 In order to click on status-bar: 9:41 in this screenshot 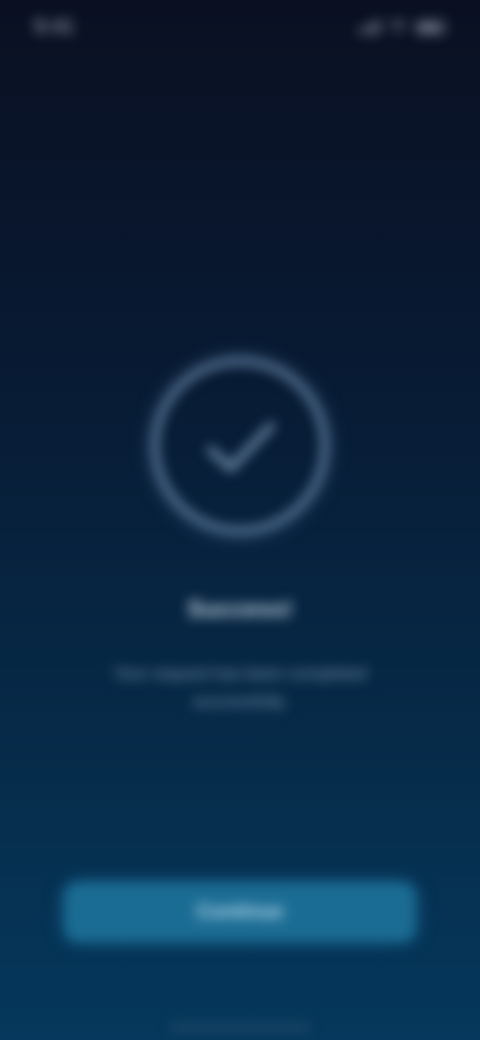, I will do `click(240, 30)`.